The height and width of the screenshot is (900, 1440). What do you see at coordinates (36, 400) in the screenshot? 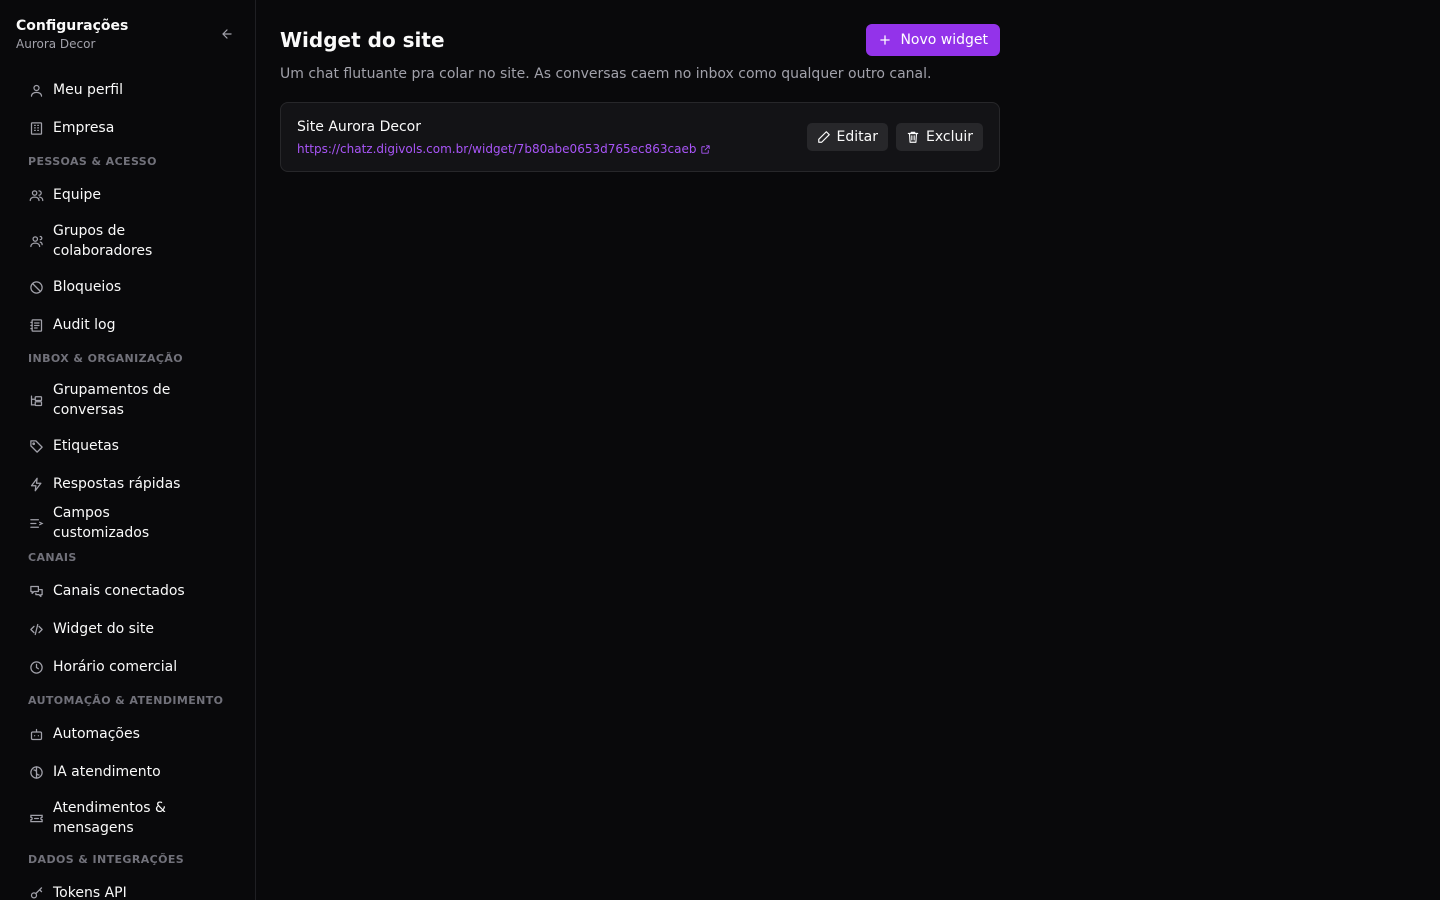
I see `folders-icon` at bounding box center [36, 400].